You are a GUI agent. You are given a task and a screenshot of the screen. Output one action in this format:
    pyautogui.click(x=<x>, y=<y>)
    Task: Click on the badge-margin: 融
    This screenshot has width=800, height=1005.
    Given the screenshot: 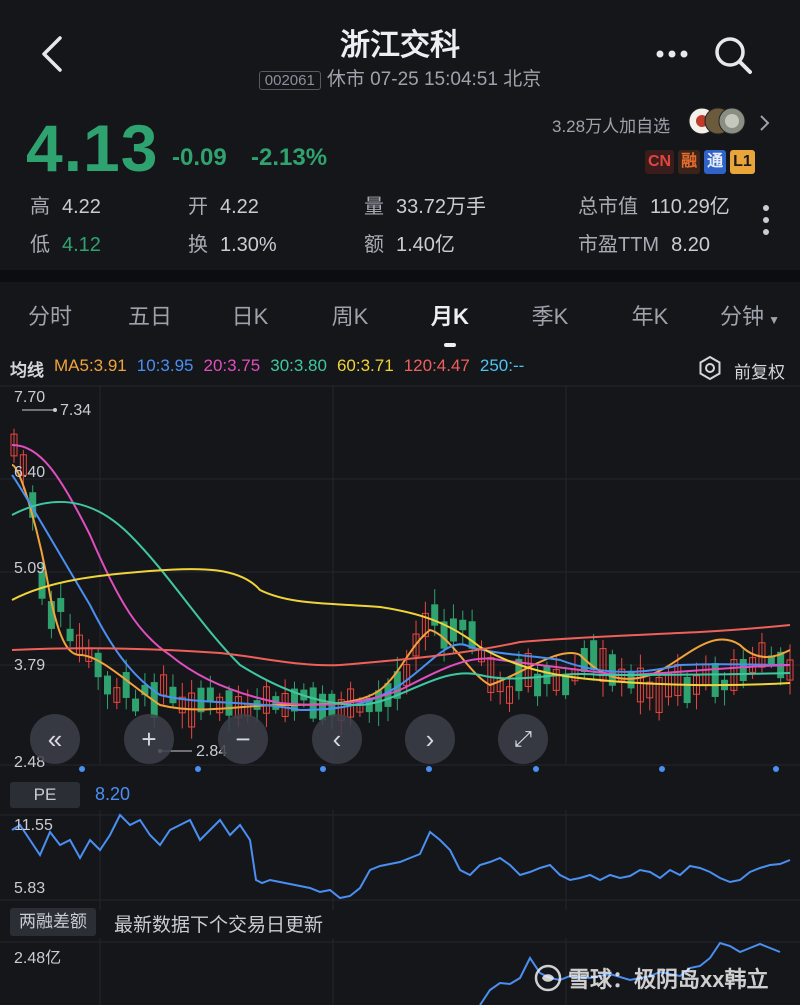 What is the action you would take?
    pyautogui.click(x=689, y=162)
    